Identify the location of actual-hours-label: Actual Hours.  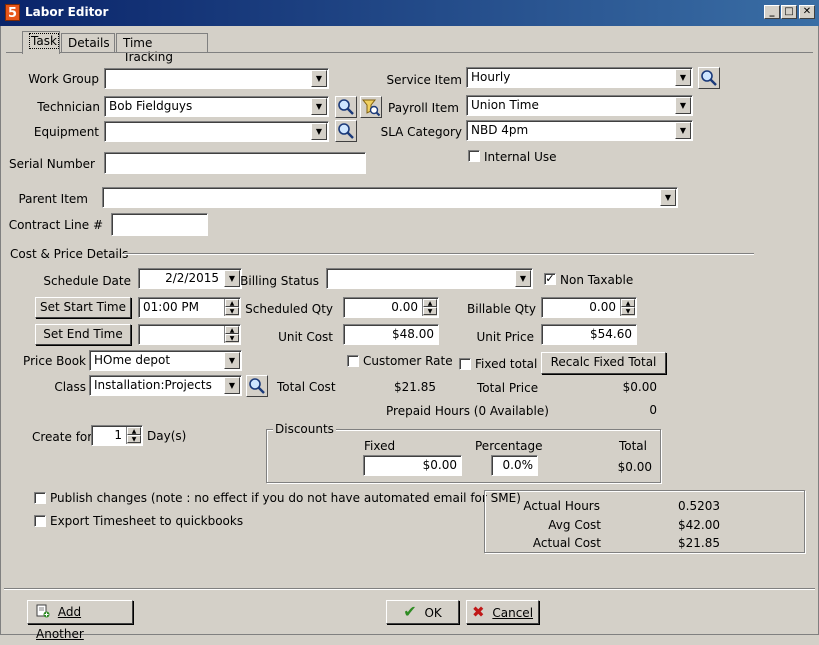
(561, 506).